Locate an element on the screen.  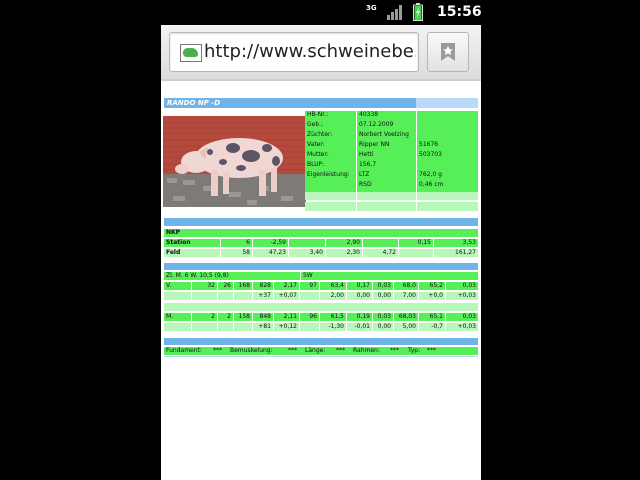
battery-icon is located at coordinates (418, 12).